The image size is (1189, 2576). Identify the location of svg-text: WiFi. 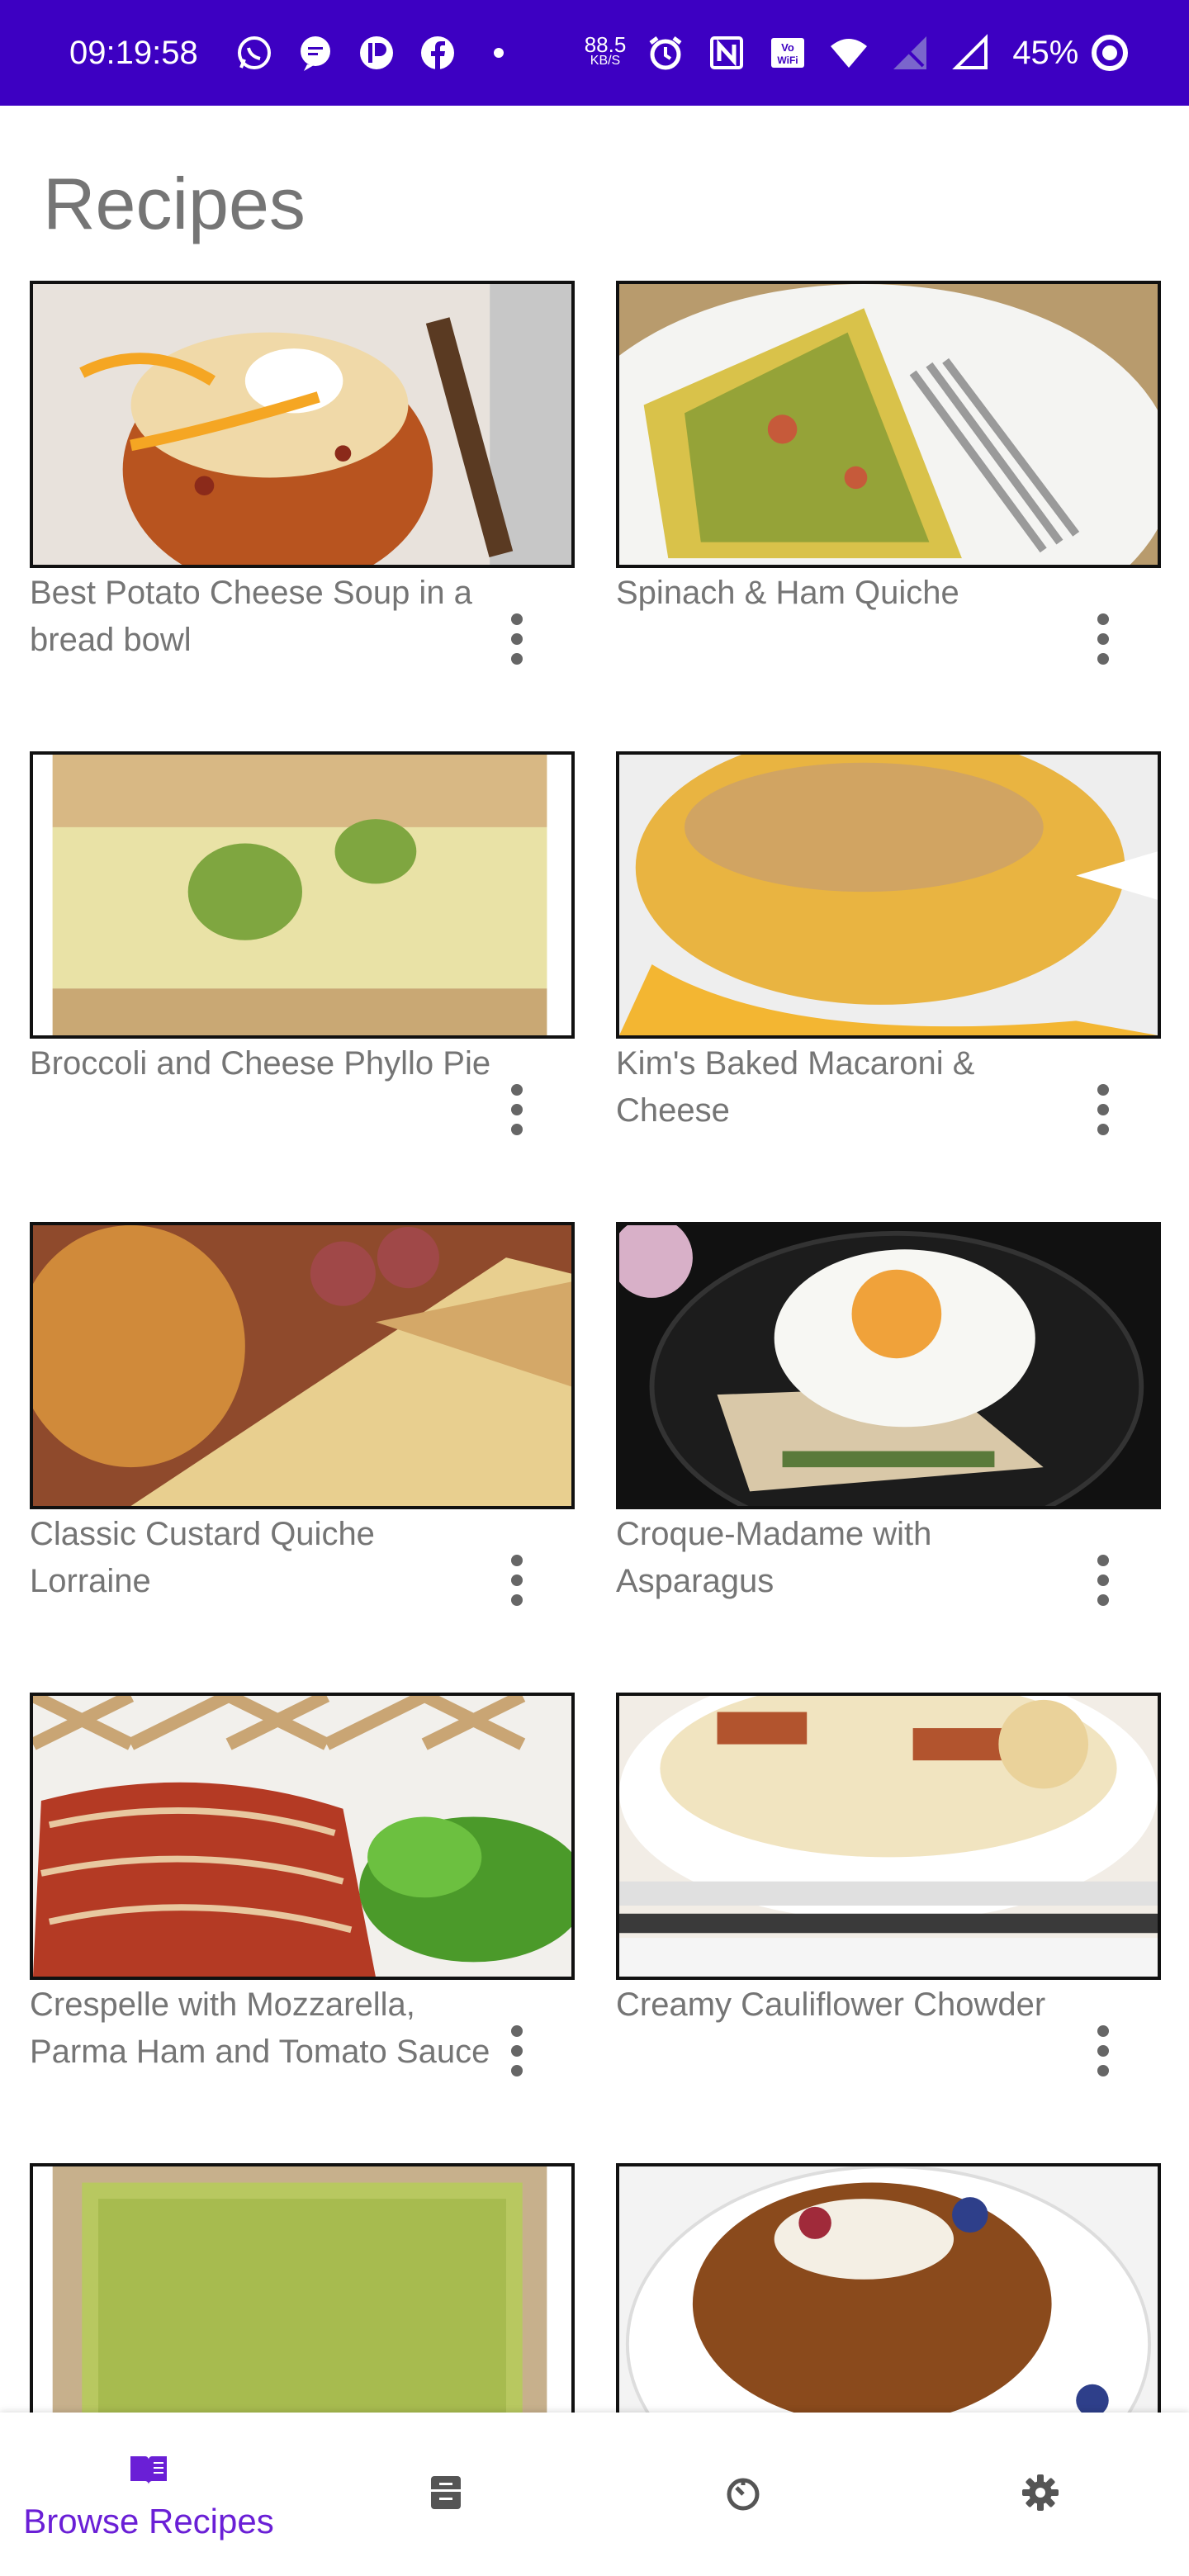
(788, 60).